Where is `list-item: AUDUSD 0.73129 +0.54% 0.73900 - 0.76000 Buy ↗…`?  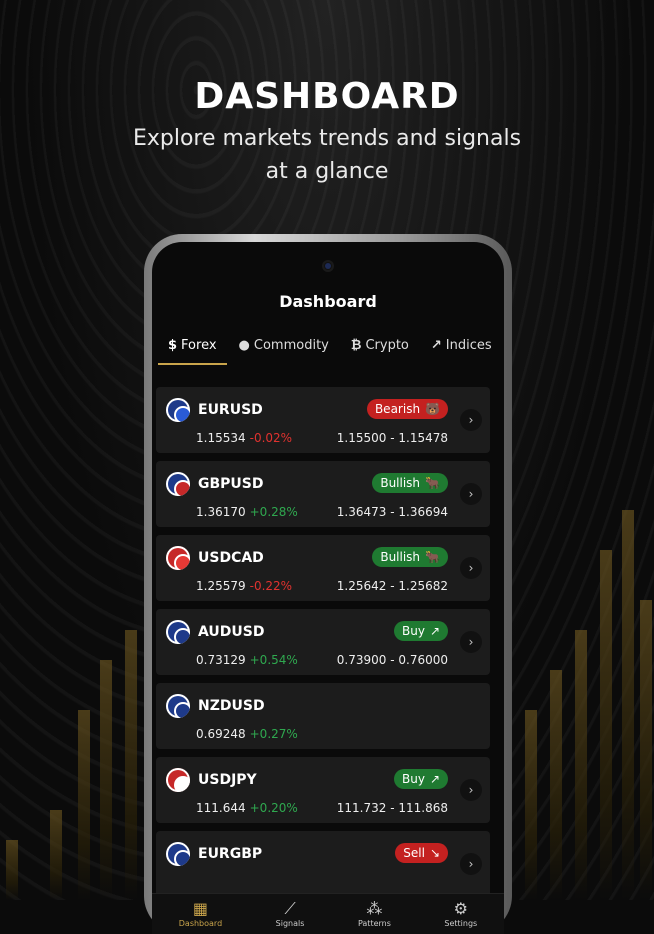 list-item: AUDUSD 0.73129 +0.54% 0.73900 - 0.76000 Buy ↗… is located at coordinates (323, 642).